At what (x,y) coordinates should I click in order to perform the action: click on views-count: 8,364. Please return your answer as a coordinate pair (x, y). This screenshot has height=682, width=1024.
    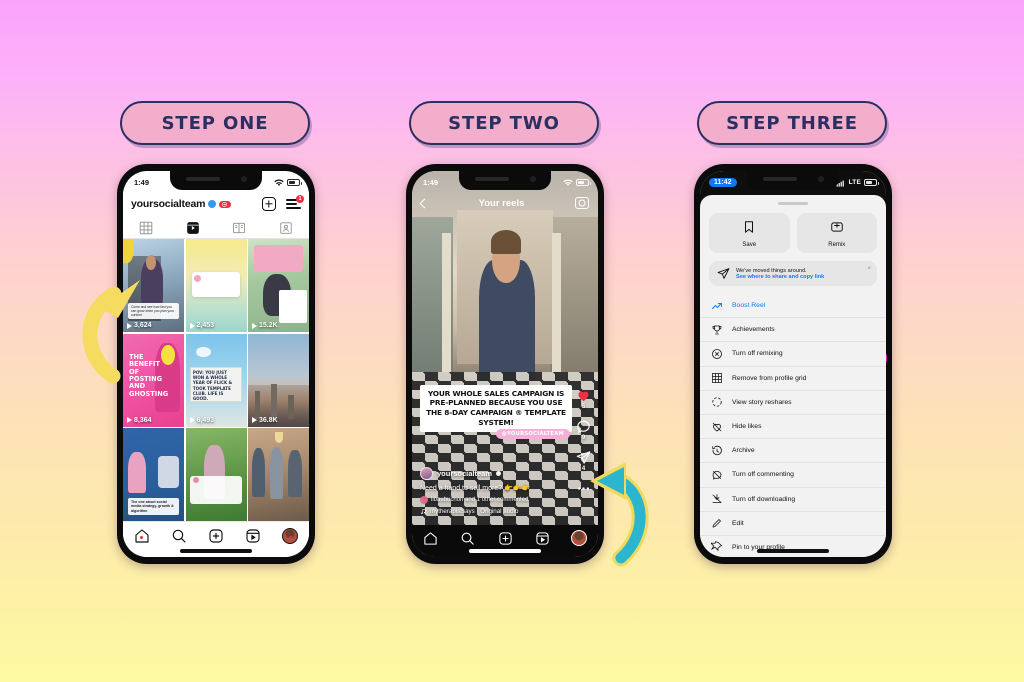
    Looking at the image, I should click on (143, 420).